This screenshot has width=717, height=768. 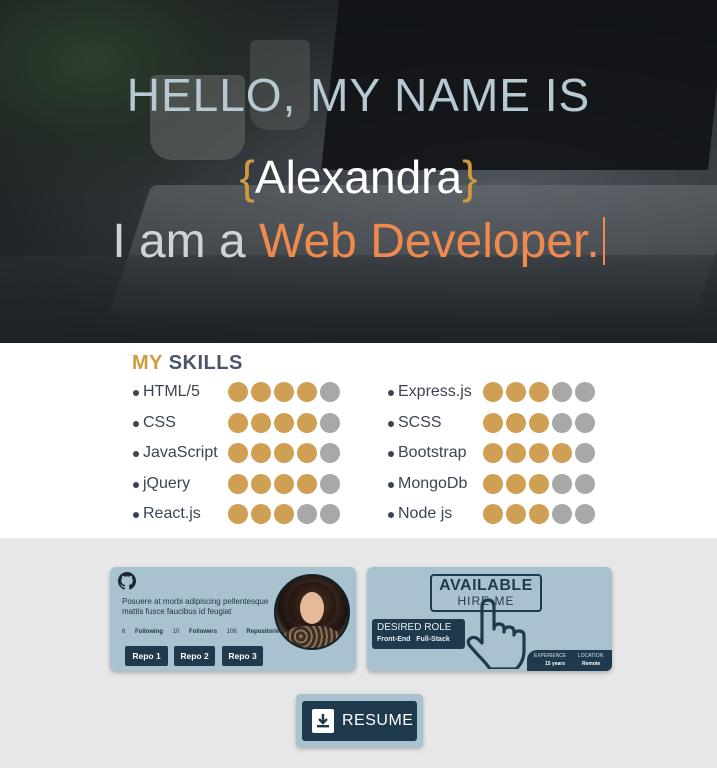 I want to click on skill-name: MongoDb, so click(x=433, y=483).